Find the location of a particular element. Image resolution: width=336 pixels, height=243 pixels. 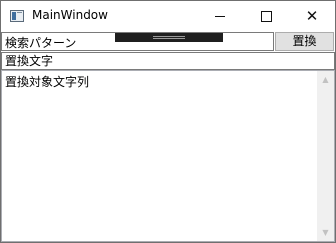

maximize-button is located at coordinates (266, 16).